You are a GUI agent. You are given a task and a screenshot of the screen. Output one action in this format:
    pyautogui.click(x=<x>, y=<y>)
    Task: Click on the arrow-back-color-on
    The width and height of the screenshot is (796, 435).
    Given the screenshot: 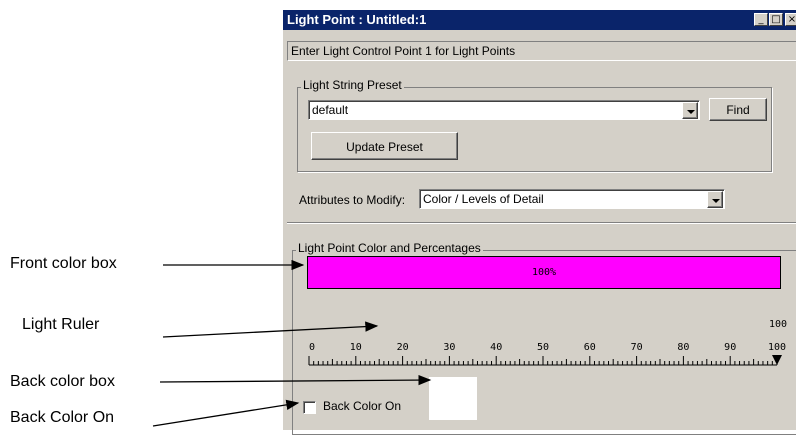 What is the action you would take?
    pyautogui.click(x=226, y=413)
    